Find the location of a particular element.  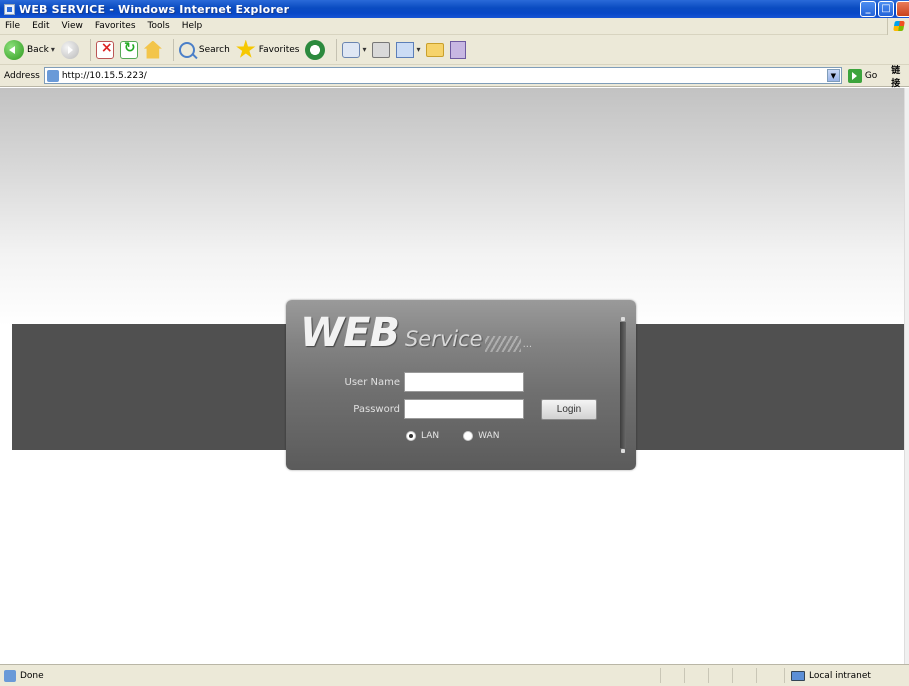

research-button is located at coordinates (458, 49).